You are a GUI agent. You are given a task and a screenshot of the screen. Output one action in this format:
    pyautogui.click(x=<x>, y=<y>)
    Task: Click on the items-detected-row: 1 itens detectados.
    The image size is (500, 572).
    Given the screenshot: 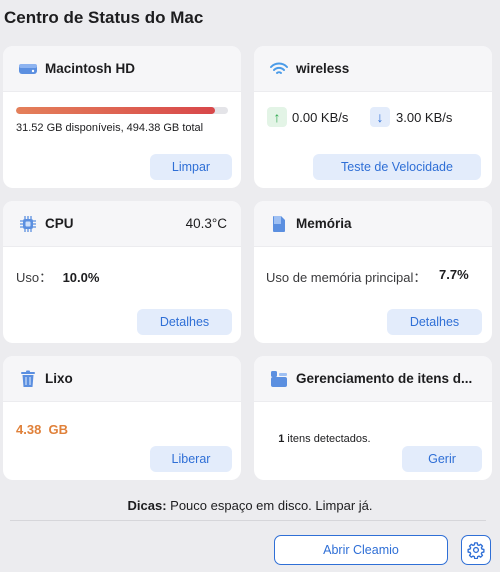 What is the action you would take?
    pyautogui.click(x=318, y=439)
    